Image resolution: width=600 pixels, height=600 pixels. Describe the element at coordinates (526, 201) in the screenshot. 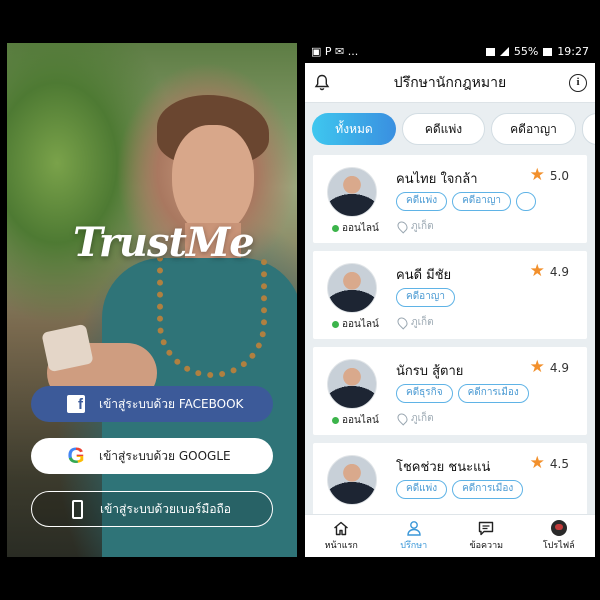

I see `case-tag` at that location.